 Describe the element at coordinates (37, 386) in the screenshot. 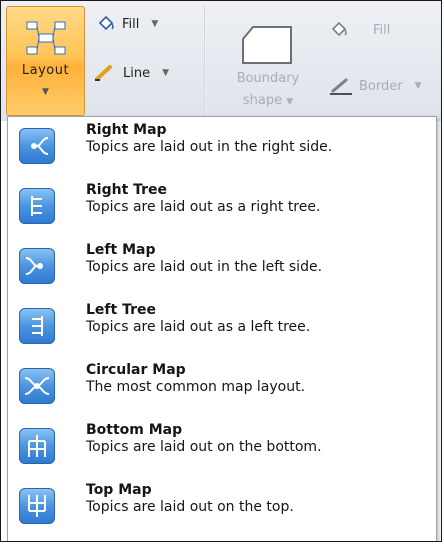

I see `circular-map-icon` at that location.